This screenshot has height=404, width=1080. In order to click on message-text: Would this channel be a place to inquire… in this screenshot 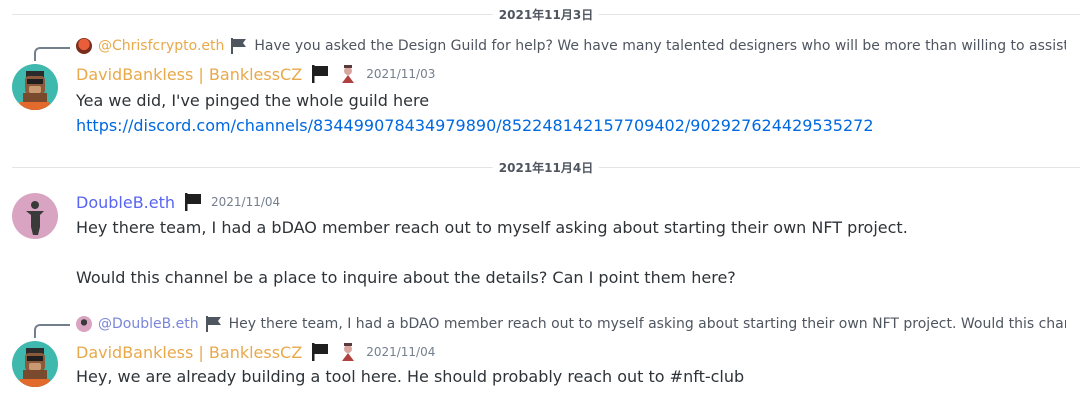, I will do `click(406, 277)`.